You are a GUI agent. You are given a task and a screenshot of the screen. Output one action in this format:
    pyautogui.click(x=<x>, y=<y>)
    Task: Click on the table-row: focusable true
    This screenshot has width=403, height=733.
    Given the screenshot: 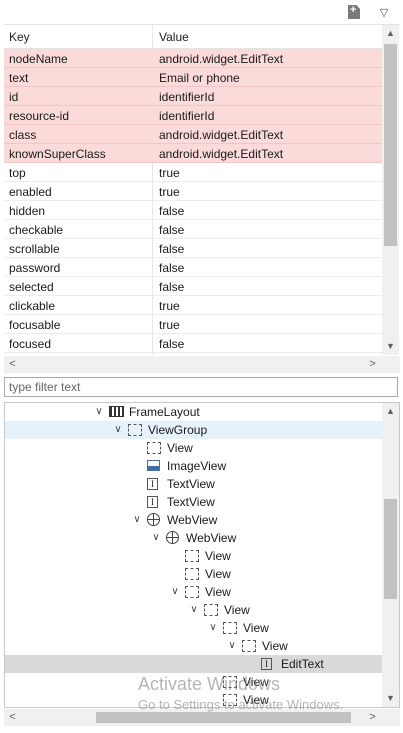 What is the action you would take?
    pyautogui.click(x=193, y=324)
    